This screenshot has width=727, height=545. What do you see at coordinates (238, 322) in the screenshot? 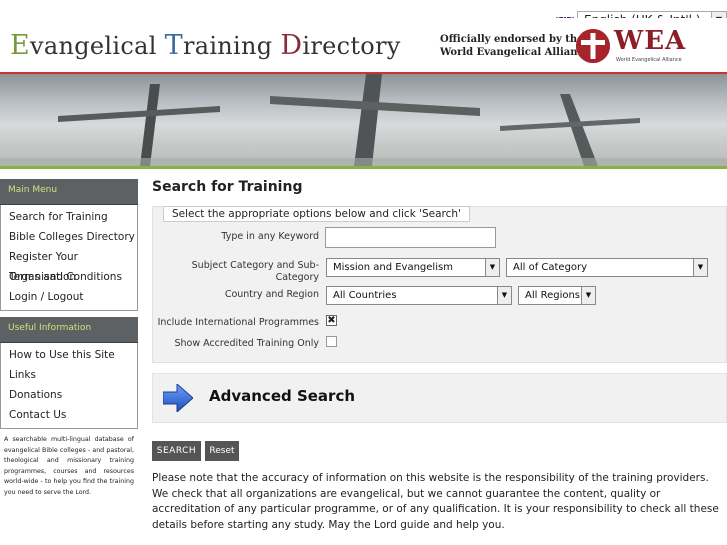
I see `international-label: Include International Programmes` at bounding box center [238, 322].